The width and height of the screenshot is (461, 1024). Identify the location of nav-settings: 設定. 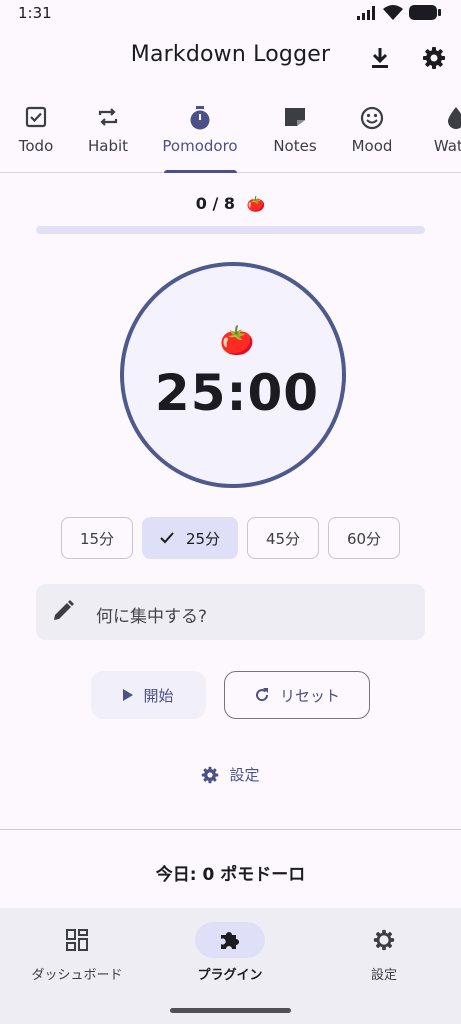
(384, 945).